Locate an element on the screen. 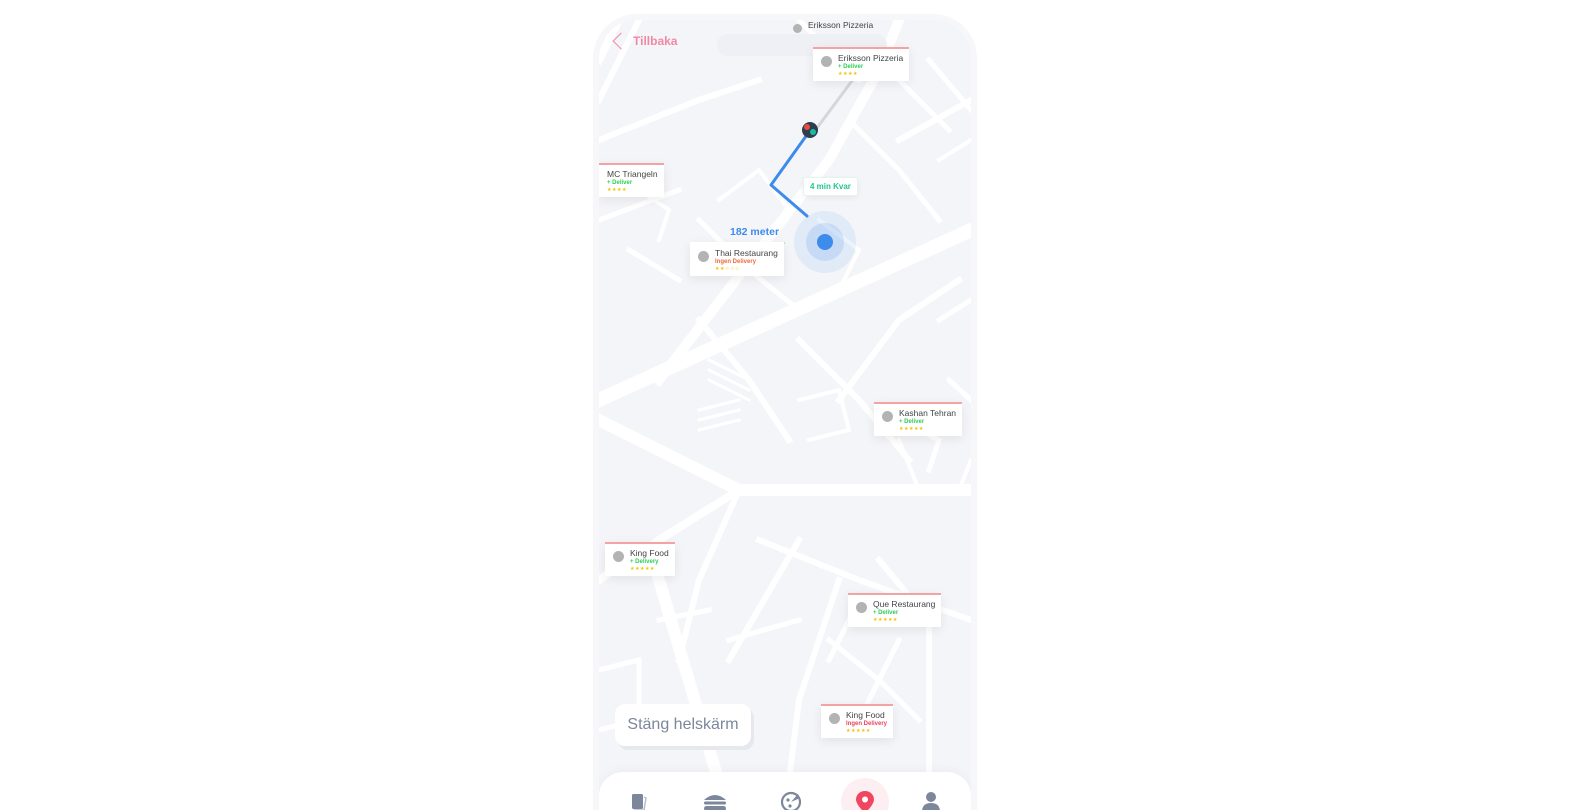 Image resolution: width=1569 pixels, height=810 pixels. restaurant-marker: Thai Restaurang Ingen Delivery ★★☆☆☆ is located at coordinates (737, 259).